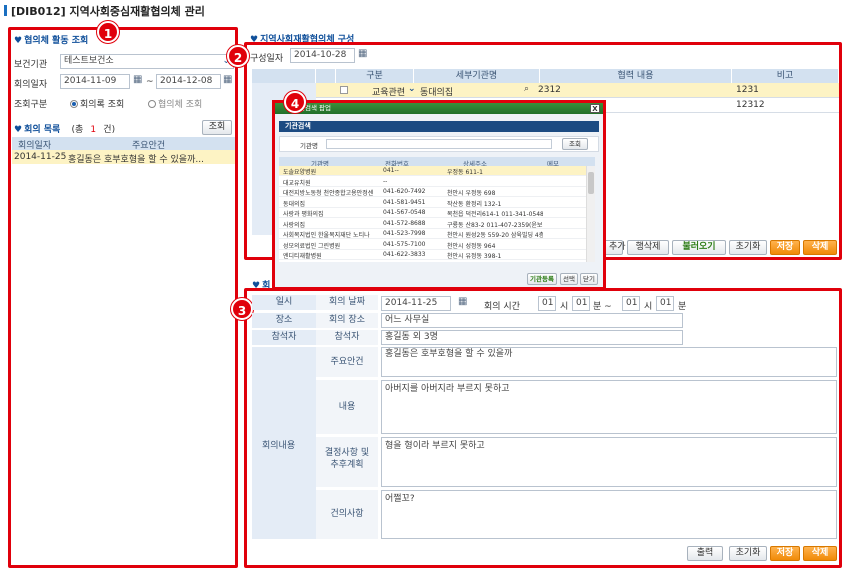  I want to click on badge-4: 4, so click(295, 102).